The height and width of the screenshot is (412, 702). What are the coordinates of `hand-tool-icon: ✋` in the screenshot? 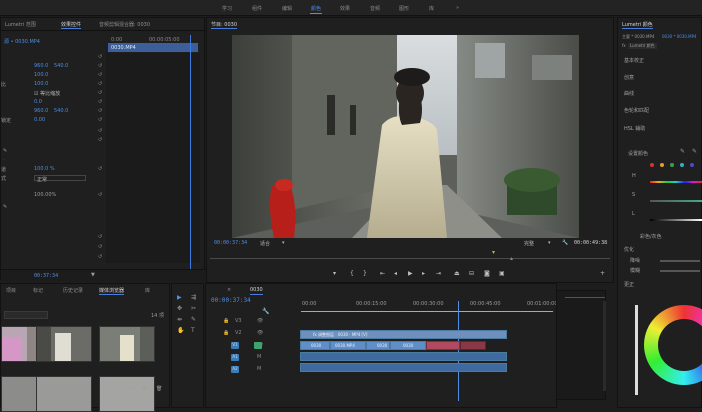 It's located at (180, 330).